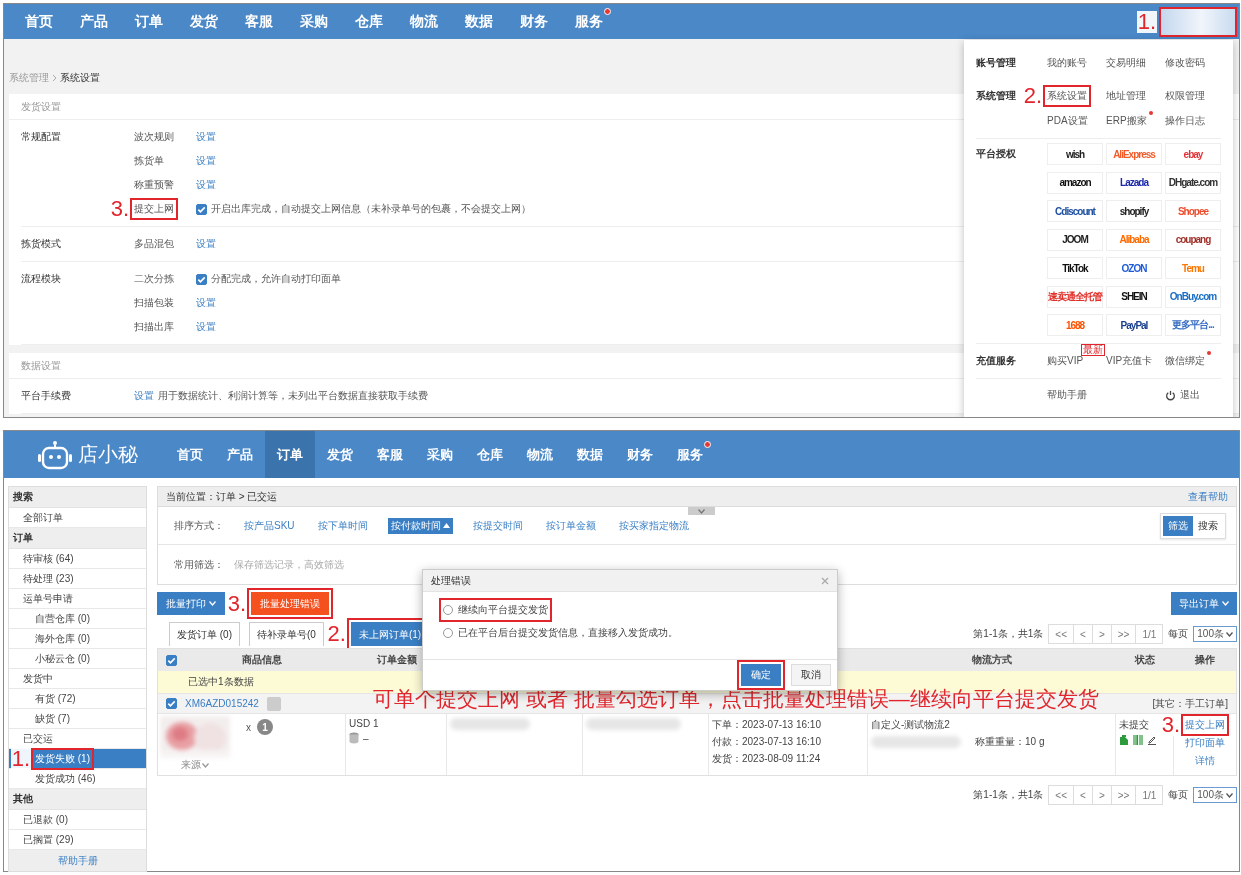  I want to click on menu-item: 微信绑定, so click(1185, 361).